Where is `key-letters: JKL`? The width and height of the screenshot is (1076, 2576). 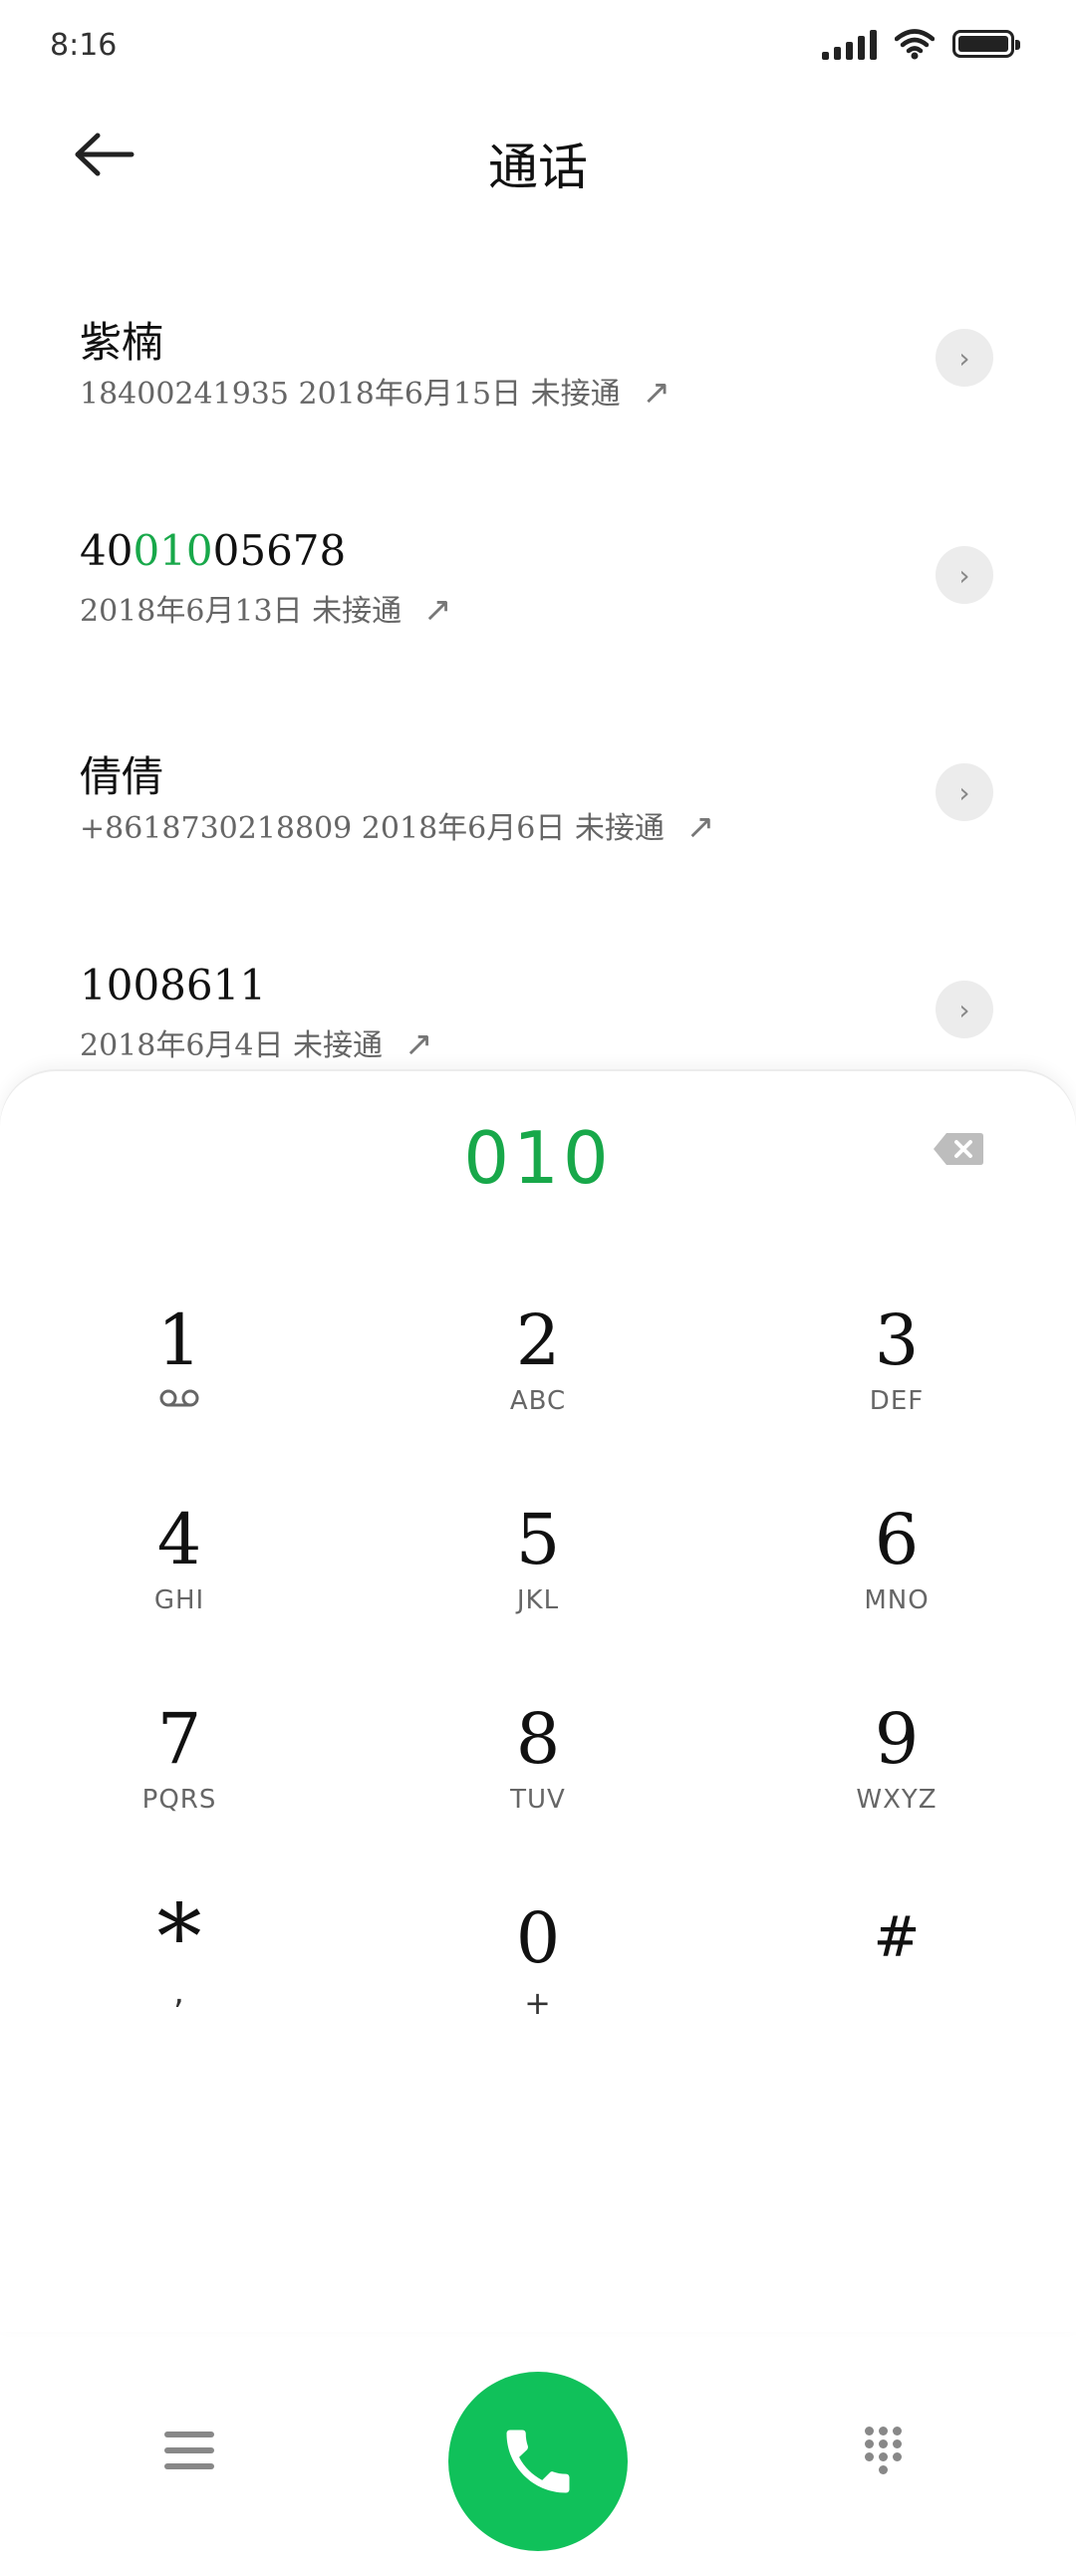 key-letters: JKL is located at coordinates (538, 1600).